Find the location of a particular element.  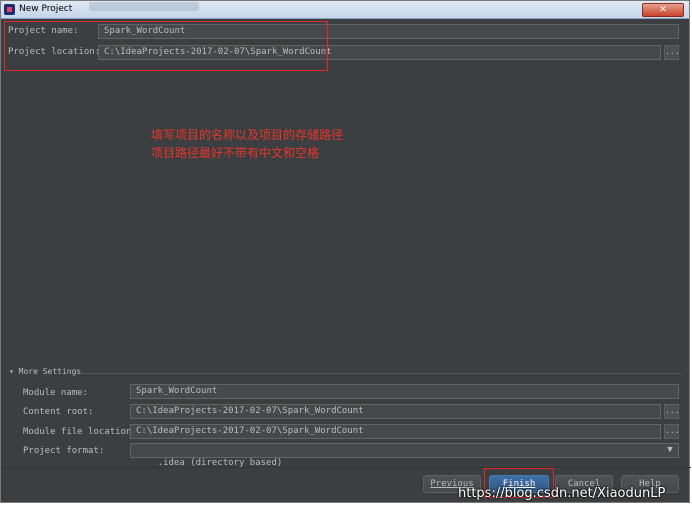

annotation-line-1: 填写项目的名称以及项目的存储路径 is located at coordinates (247, 135).